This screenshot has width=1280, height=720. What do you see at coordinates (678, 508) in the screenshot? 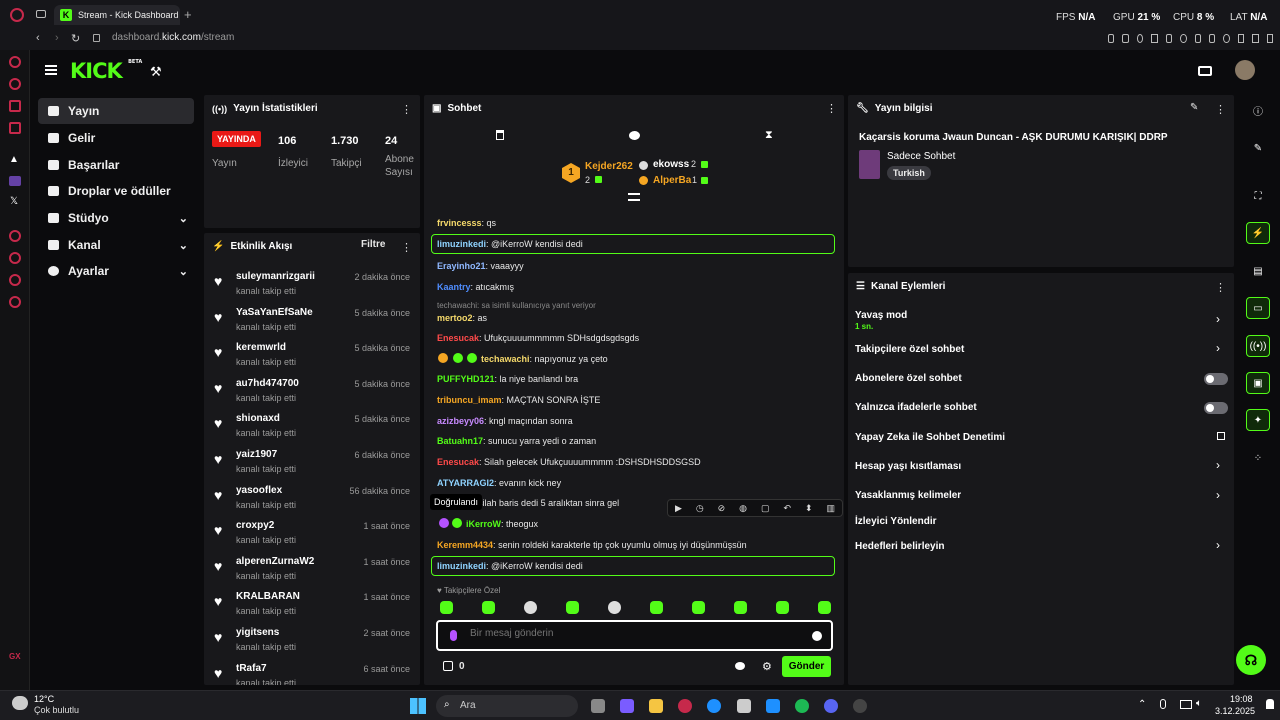
I see `play-icon: ▶` at bounding box center [678, 508].